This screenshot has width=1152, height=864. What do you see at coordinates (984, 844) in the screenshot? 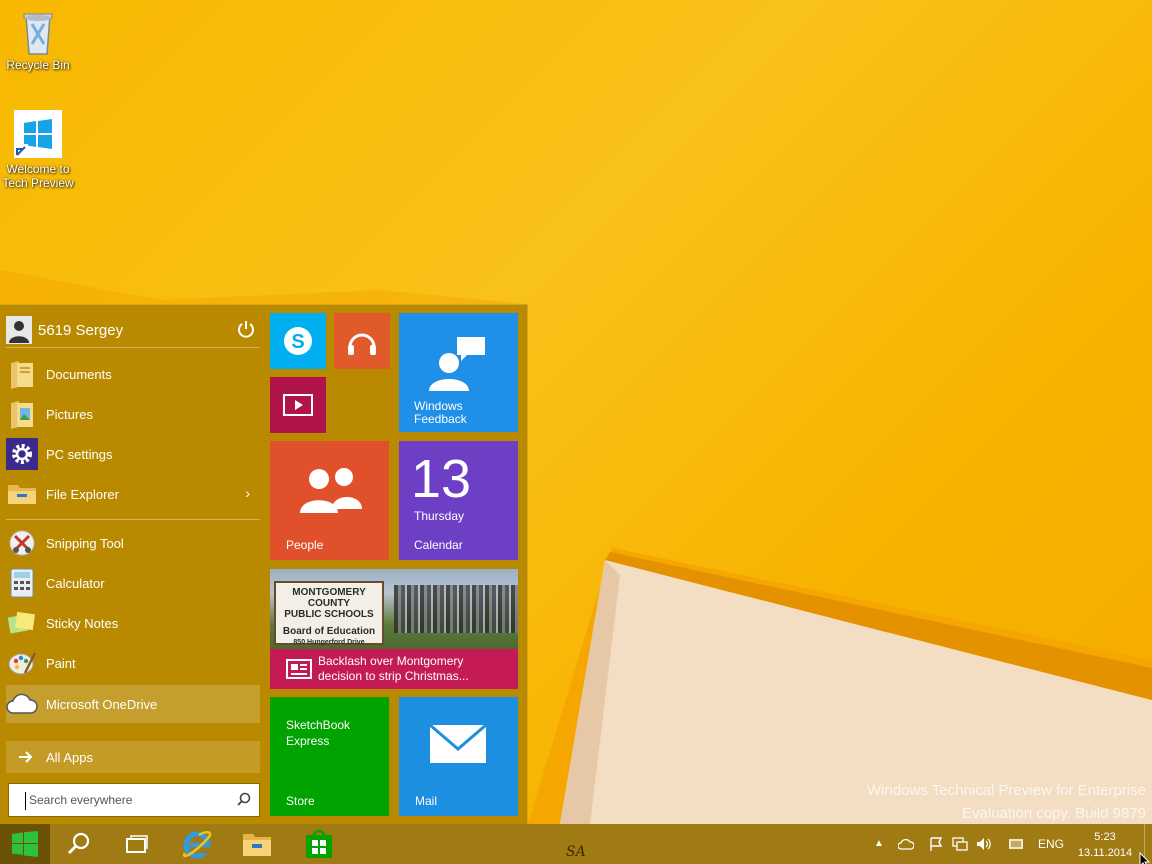
I see `volume-icon` at bounding box center [984, 844].